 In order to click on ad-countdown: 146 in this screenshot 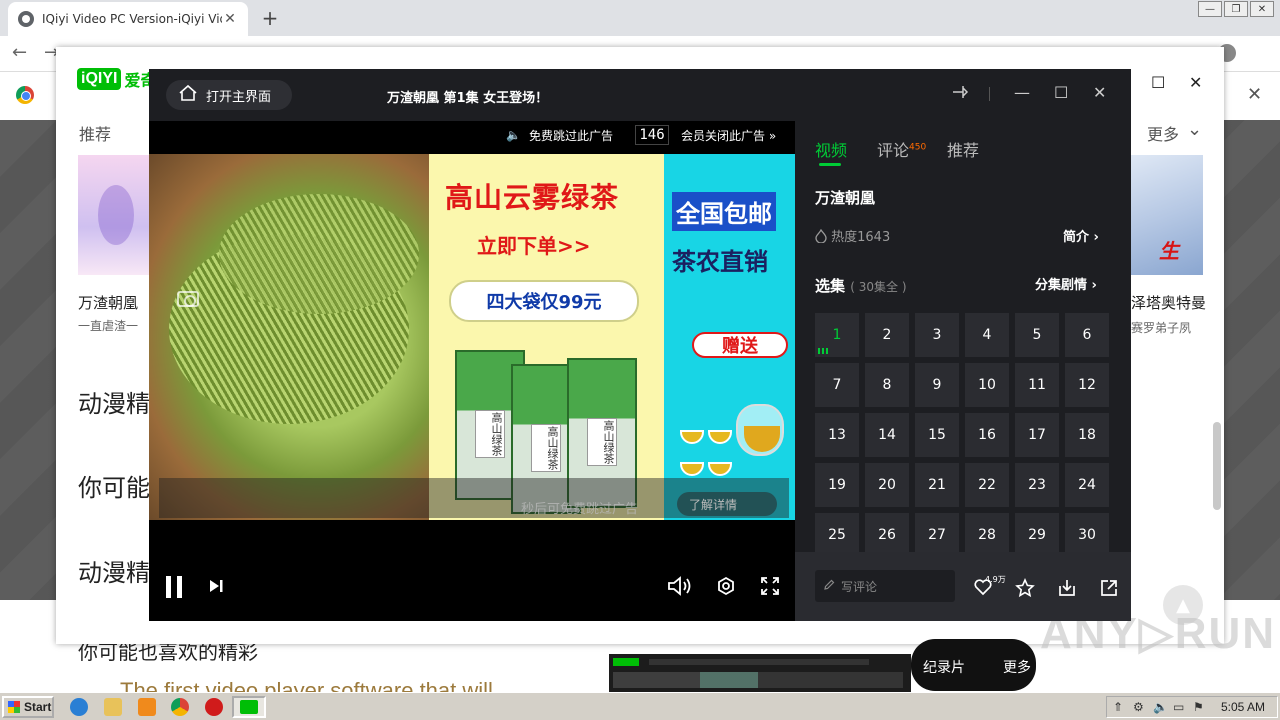, I will do `click(652, 135)`.